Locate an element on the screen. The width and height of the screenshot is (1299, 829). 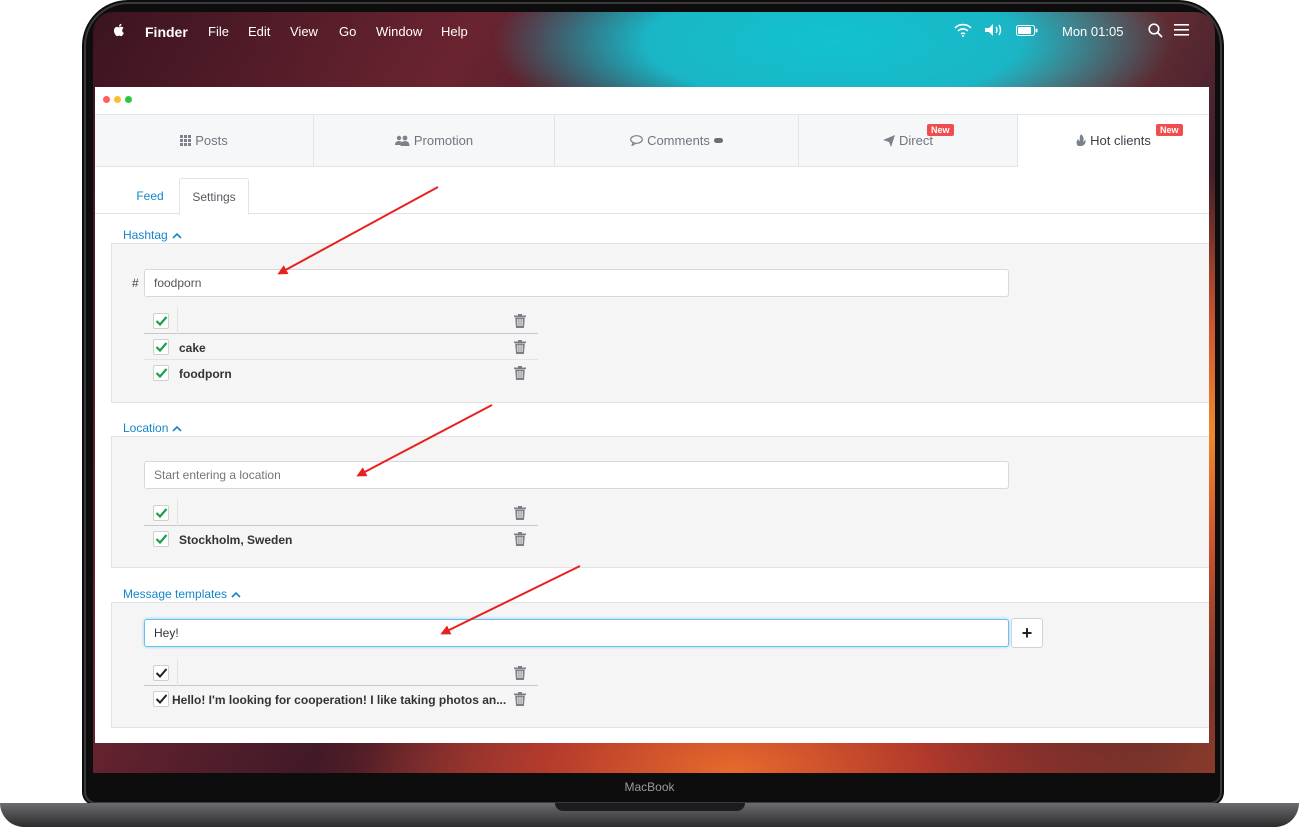
annotation-arrows is located at coordinates (429, 410).